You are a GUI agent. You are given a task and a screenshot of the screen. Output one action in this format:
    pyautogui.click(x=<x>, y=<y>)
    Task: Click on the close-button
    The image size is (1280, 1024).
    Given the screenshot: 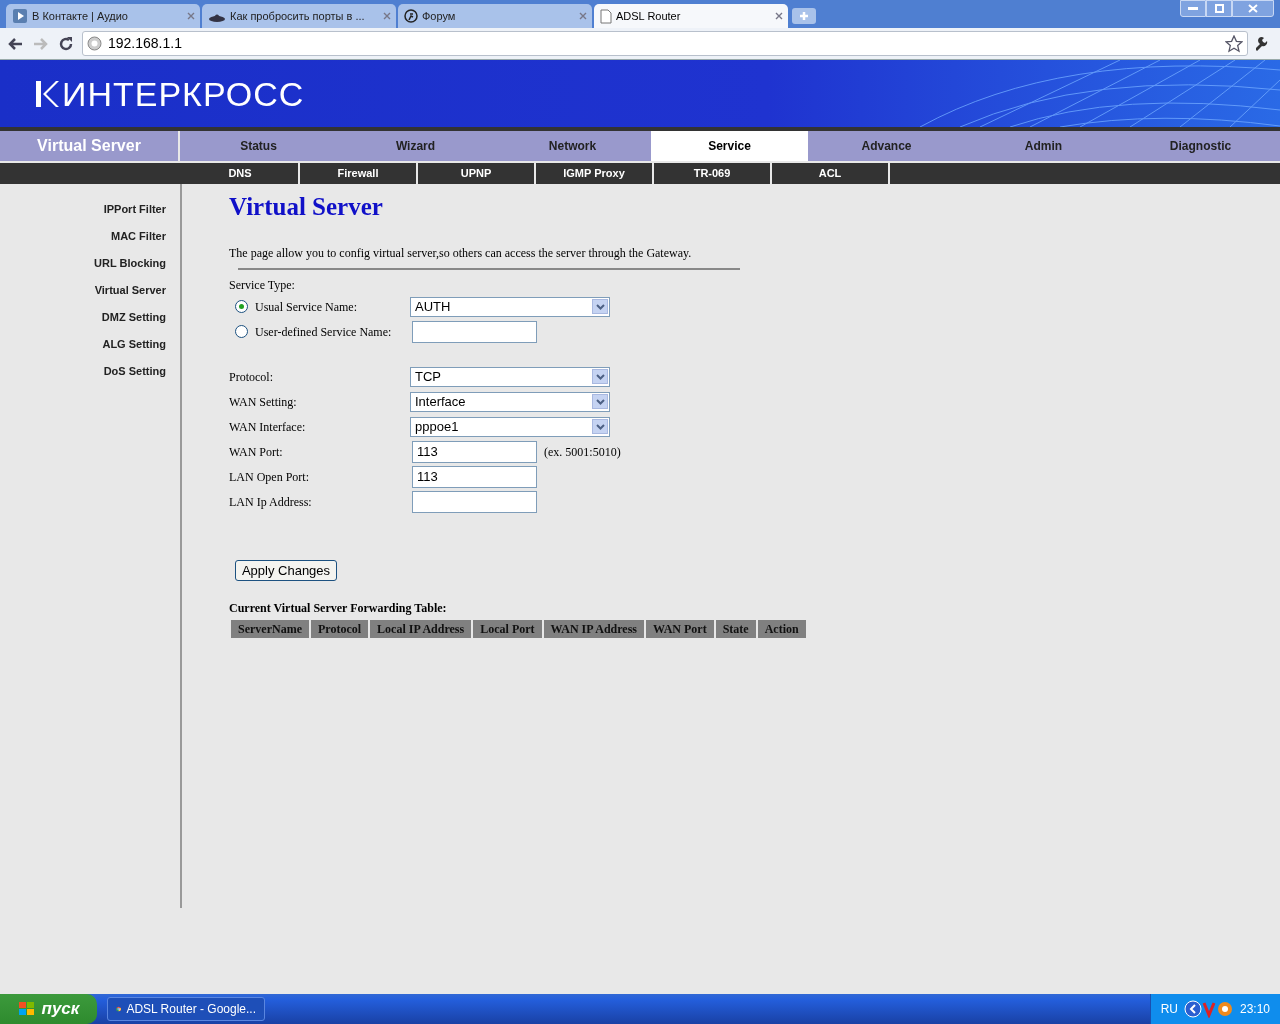 What is the action you would take?
    pyautogui.click(x=1253, y=8)
    